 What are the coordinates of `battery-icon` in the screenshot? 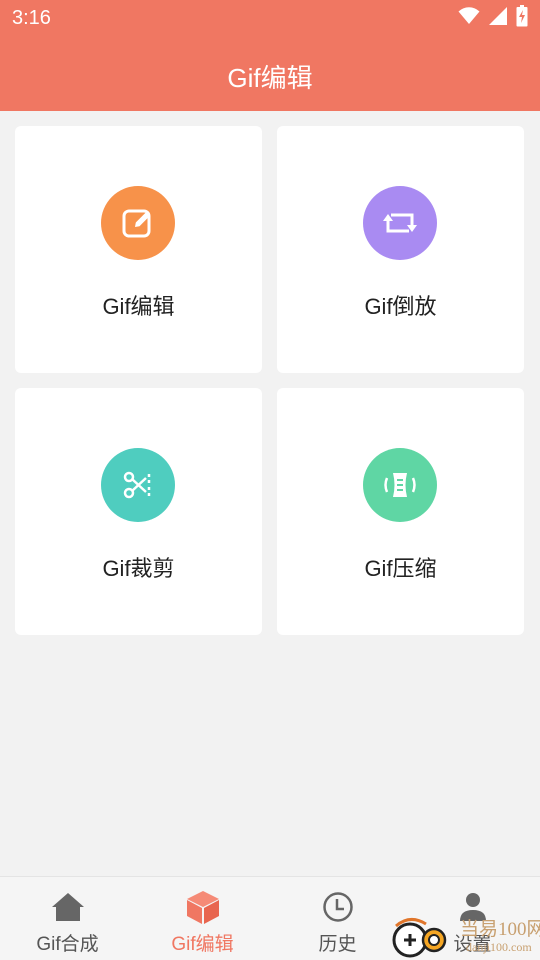 It's located at (522, 18).